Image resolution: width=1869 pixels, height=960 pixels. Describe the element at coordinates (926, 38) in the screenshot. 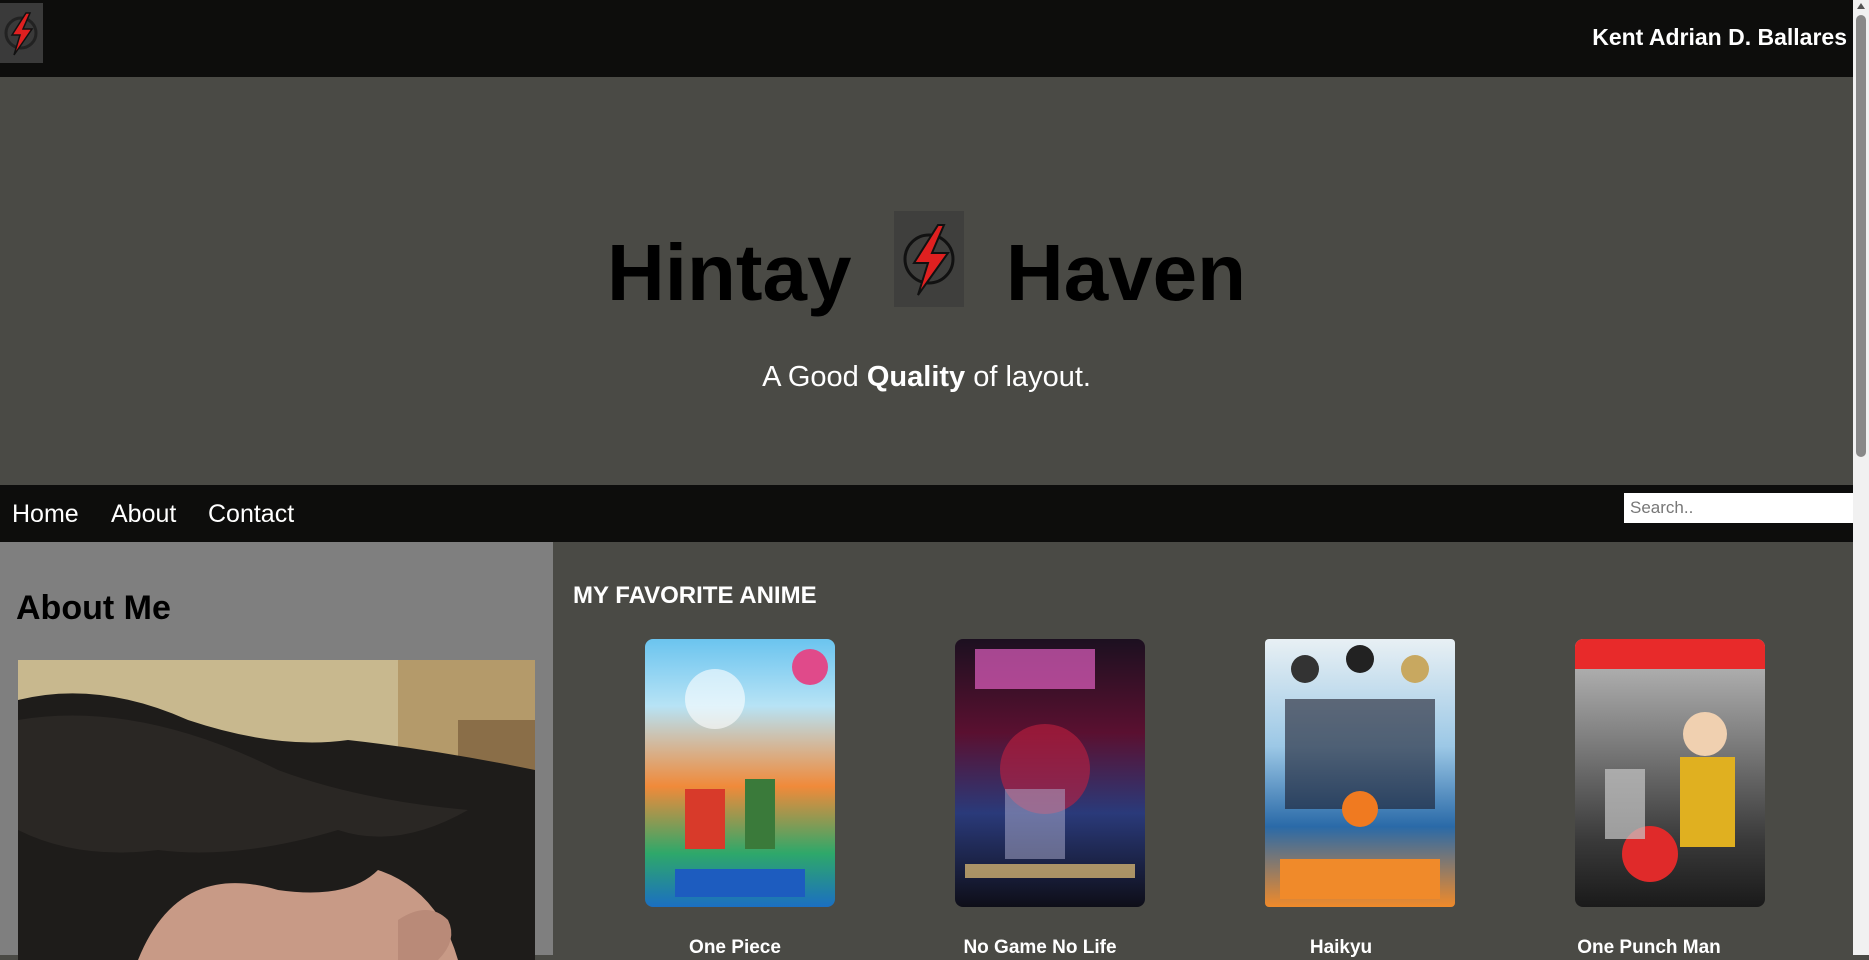

I see `top-bar: Kent Adrian D. Ballares` at that location.